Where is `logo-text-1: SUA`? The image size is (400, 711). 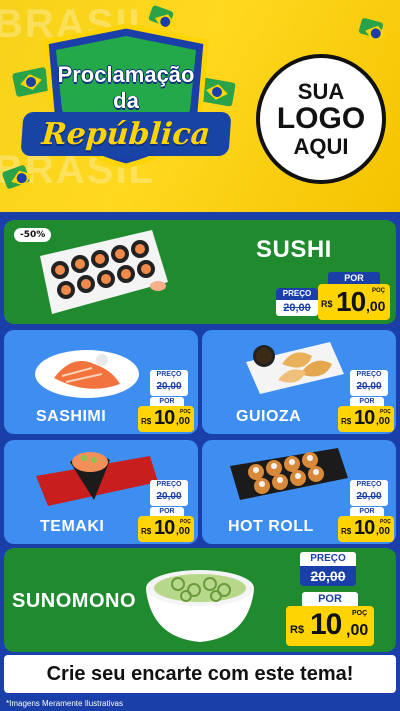 logo-text-1: SUA is located at coordinates (321, 92).